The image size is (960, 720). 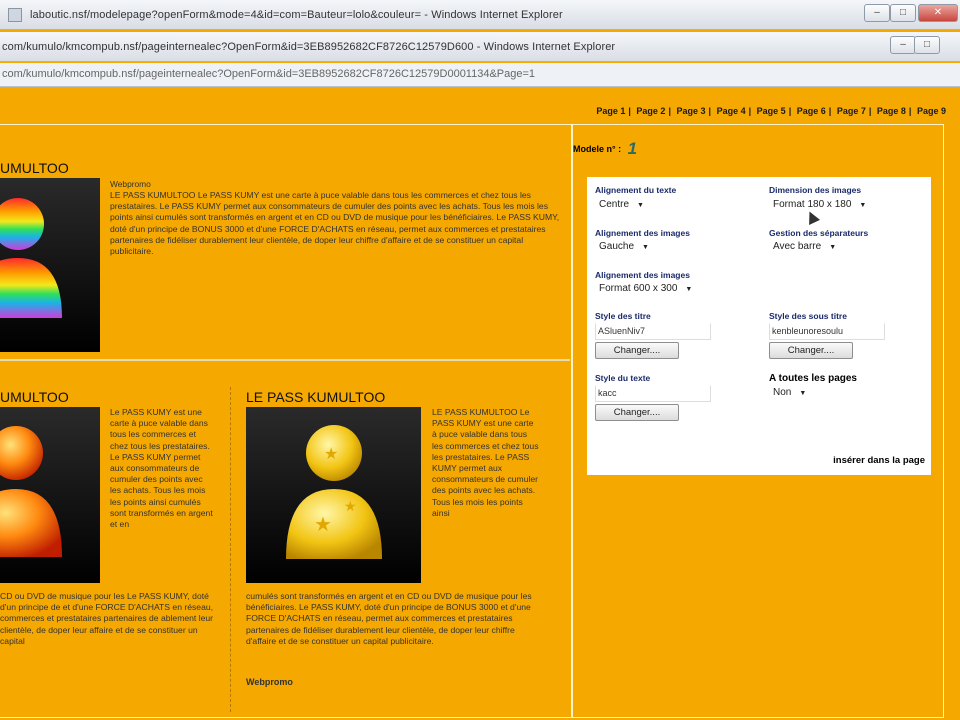 I want to click on close-icon: ✕, so click(x=938, y=13).